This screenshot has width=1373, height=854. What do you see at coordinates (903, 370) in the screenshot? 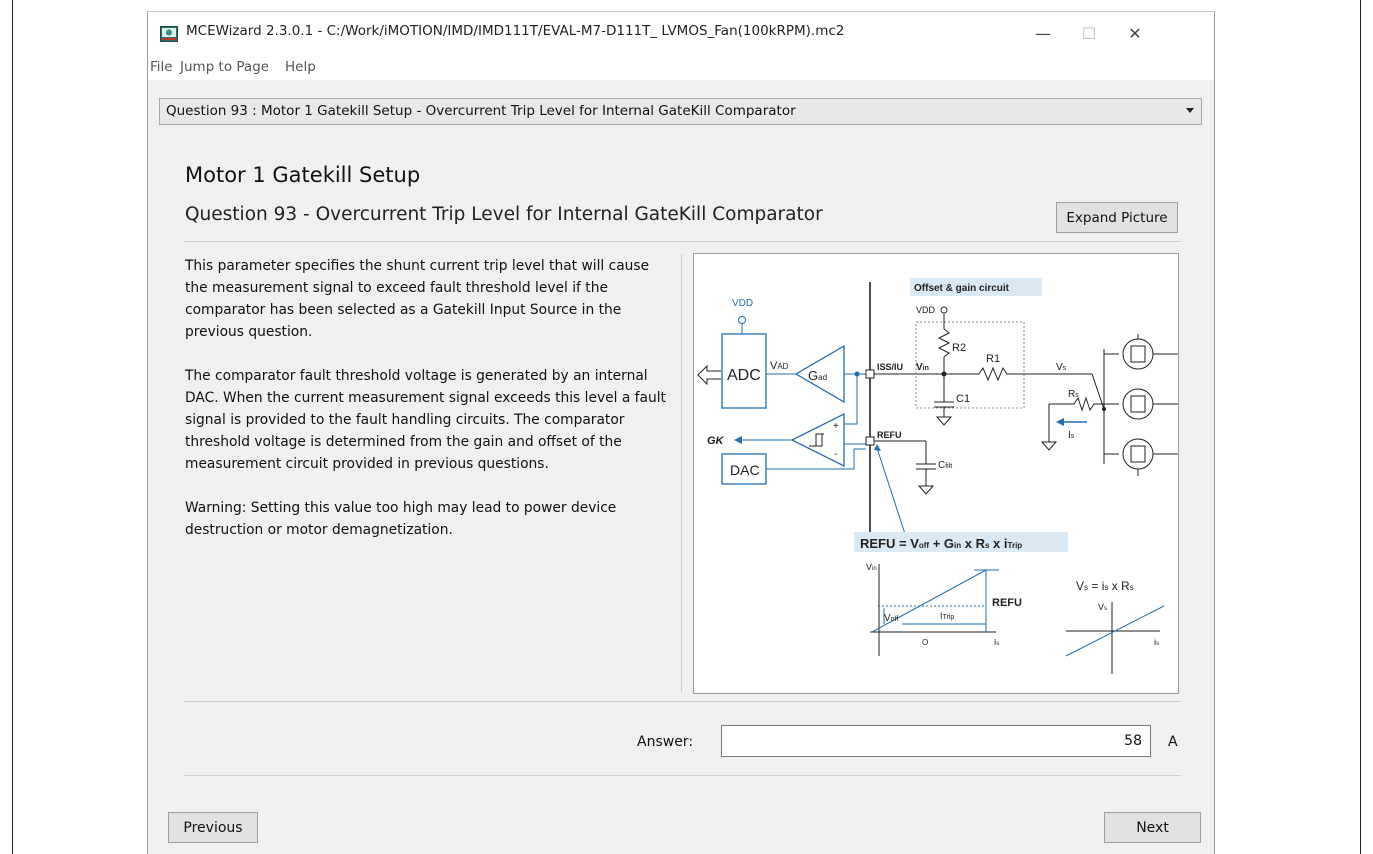
I see `iss-pin: ISS/IU Vin` at bounding box center [903, 370].